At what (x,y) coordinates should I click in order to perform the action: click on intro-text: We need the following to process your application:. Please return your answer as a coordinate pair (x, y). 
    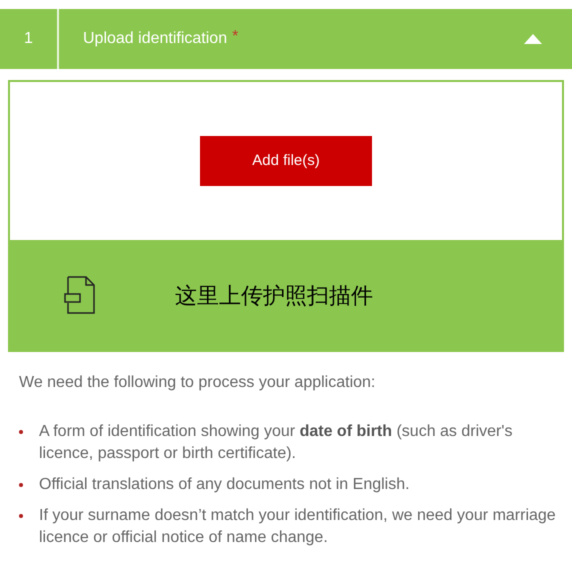
    Looking at the image, I should click on (197, 383).